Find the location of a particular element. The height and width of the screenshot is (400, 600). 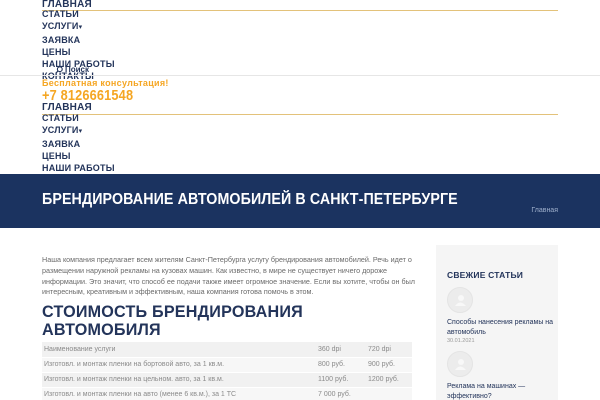

table-header-cell: 720 dpi is located at coordinates (389, 350).